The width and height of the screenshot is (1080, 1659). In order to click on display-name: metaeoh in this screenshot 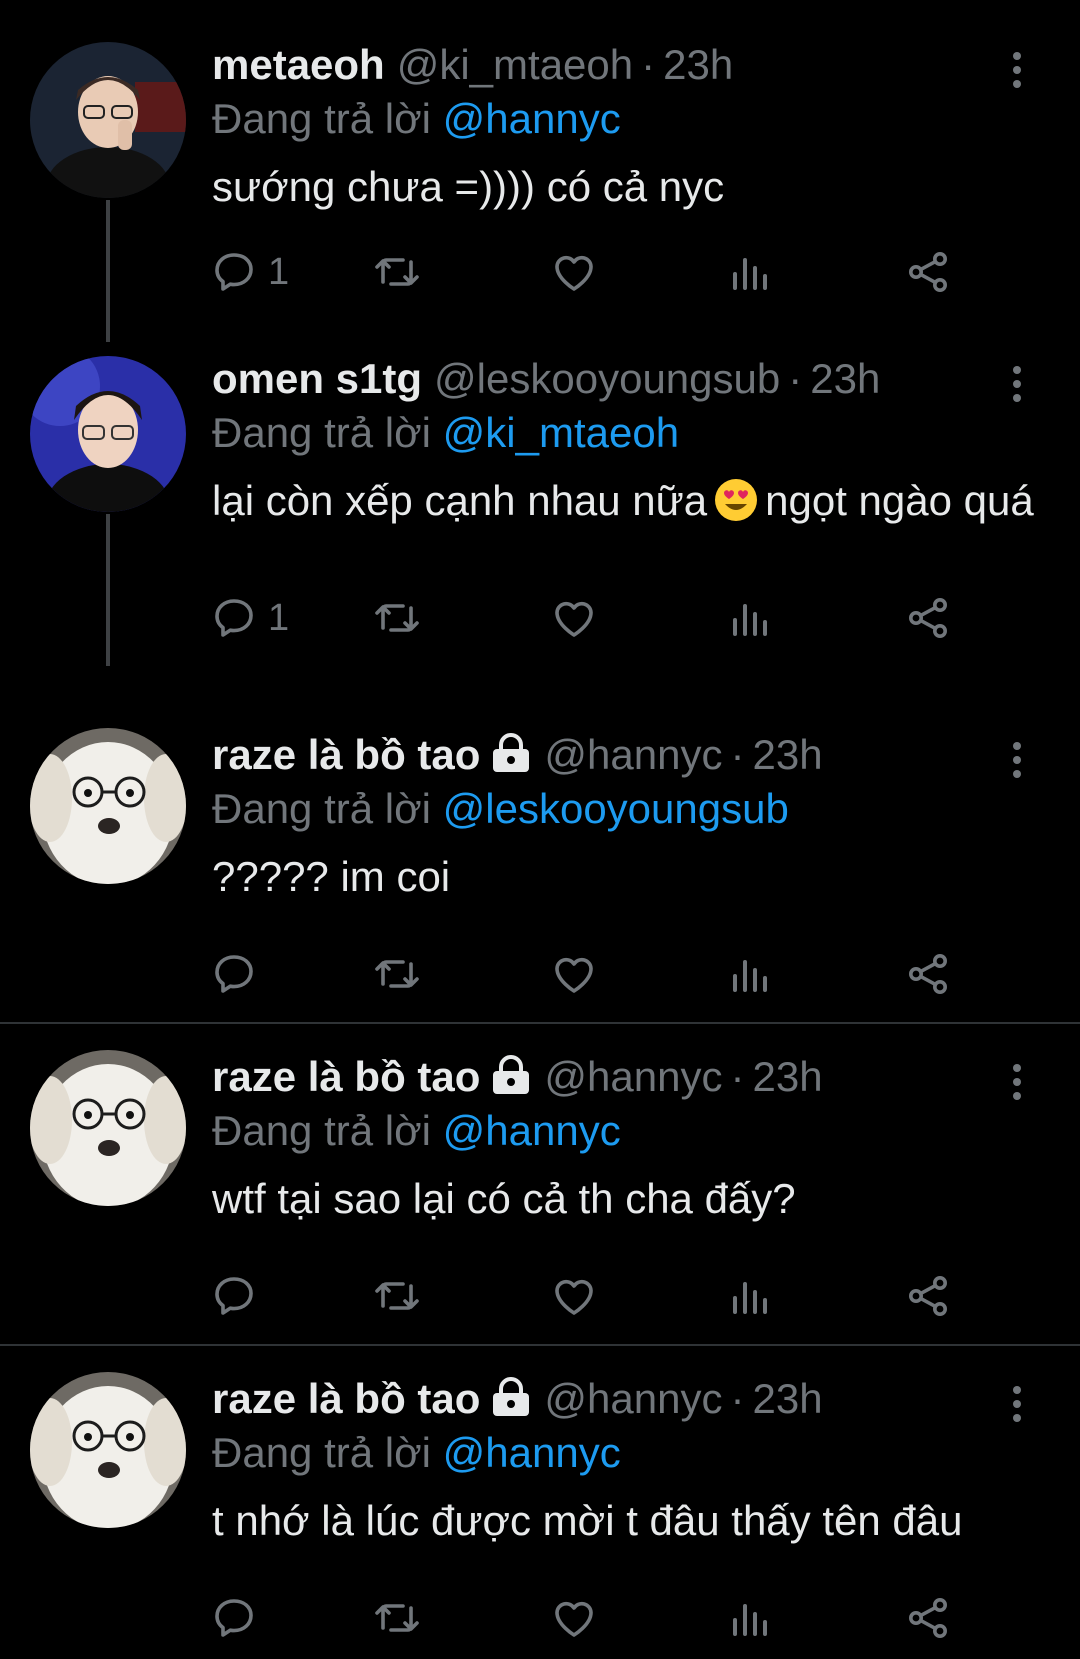, I will do `click(298, 64)`.